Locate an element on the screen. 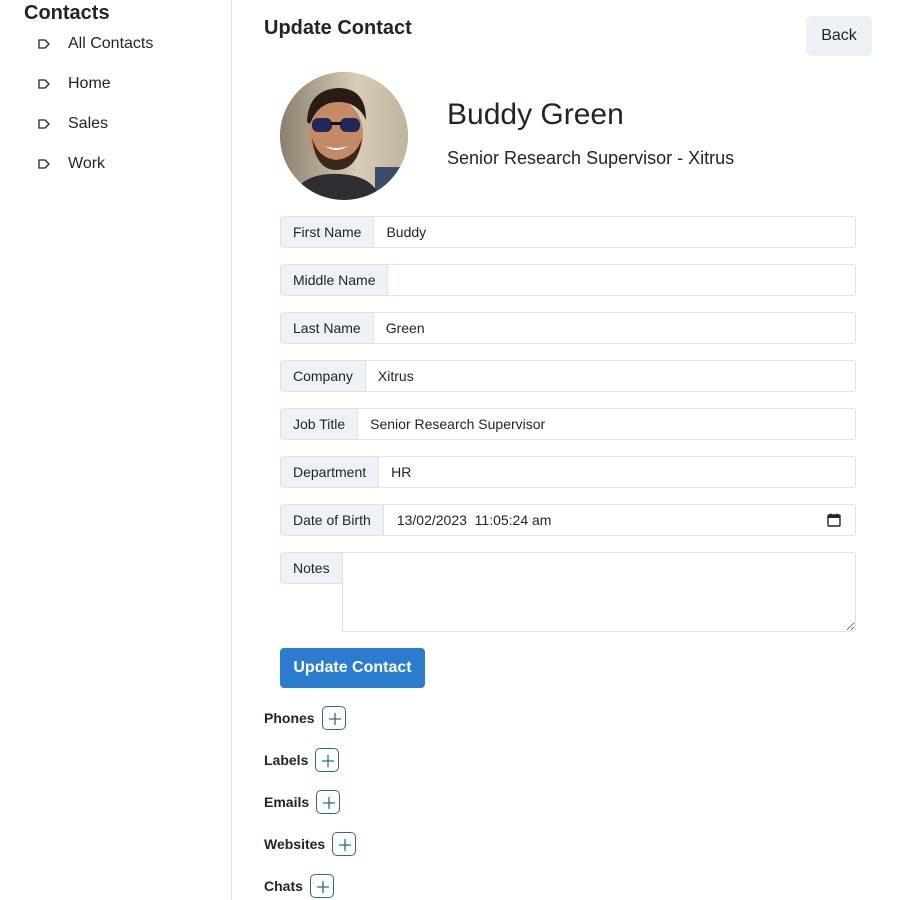  back-button: Back is located at coordinates (839, 36).